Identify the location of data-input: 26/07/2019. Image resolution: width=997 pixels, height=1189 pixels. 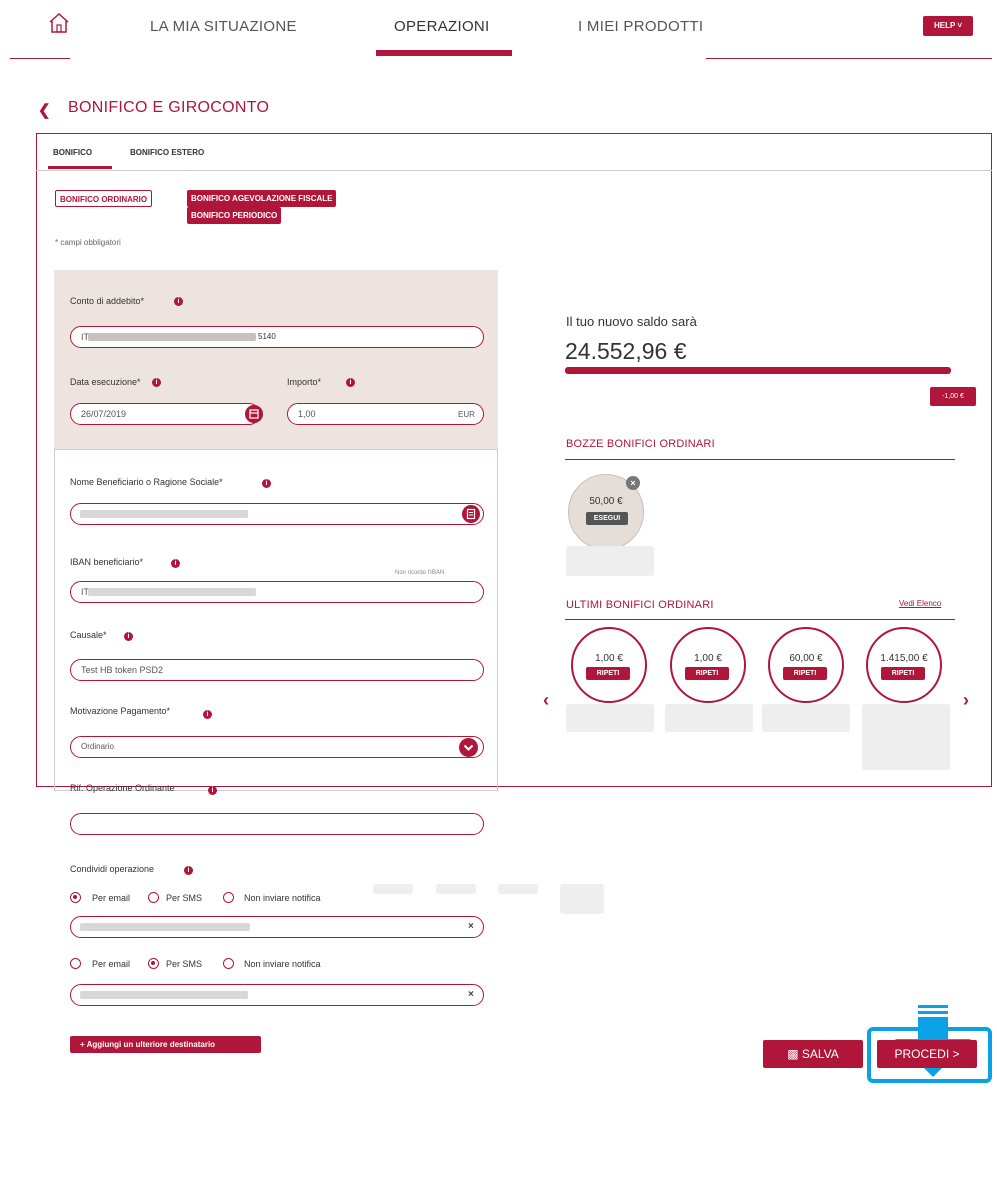
(165, 414).